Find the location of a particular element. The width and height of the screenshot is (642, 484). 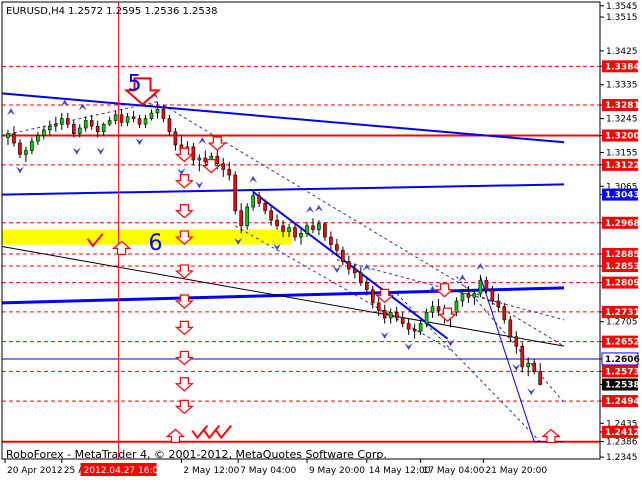

price-tag-label: 1.2606 is located at coordinates (622, 360).